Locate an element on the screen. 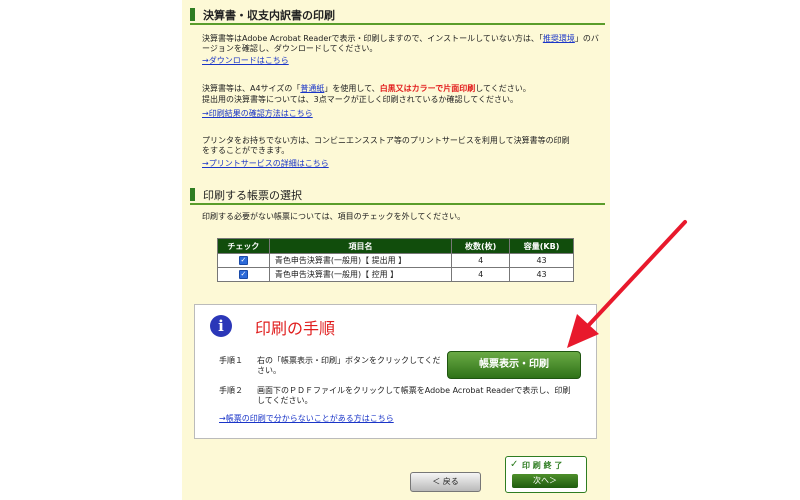 Image resolution: width=800 pixels, height=500 pixels. step2-label: 手順２ is located at coordinates (231, 390).